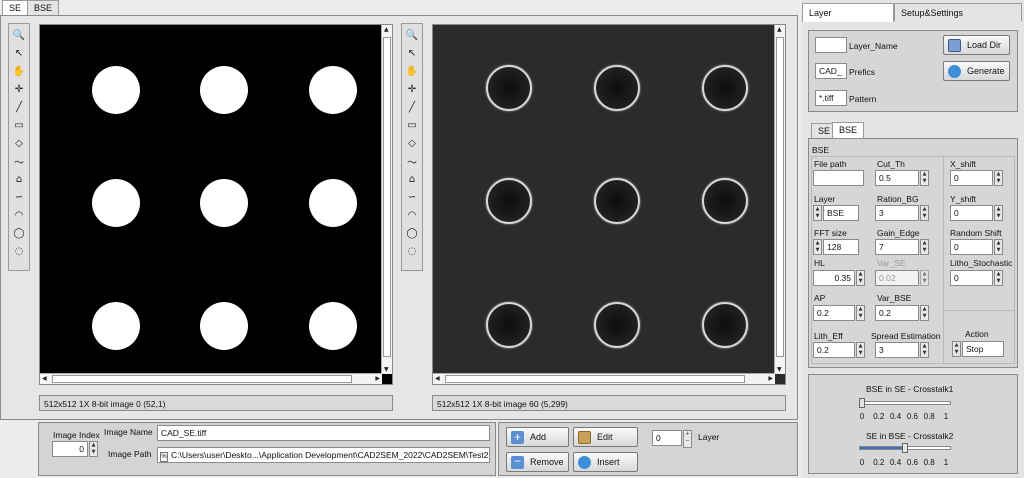 This screenshot has width=1024, height=478. What do you see at coordinates (976, 71) in the screenshot?
I see `generate-button: Generate` at bounding box center [976, 71].